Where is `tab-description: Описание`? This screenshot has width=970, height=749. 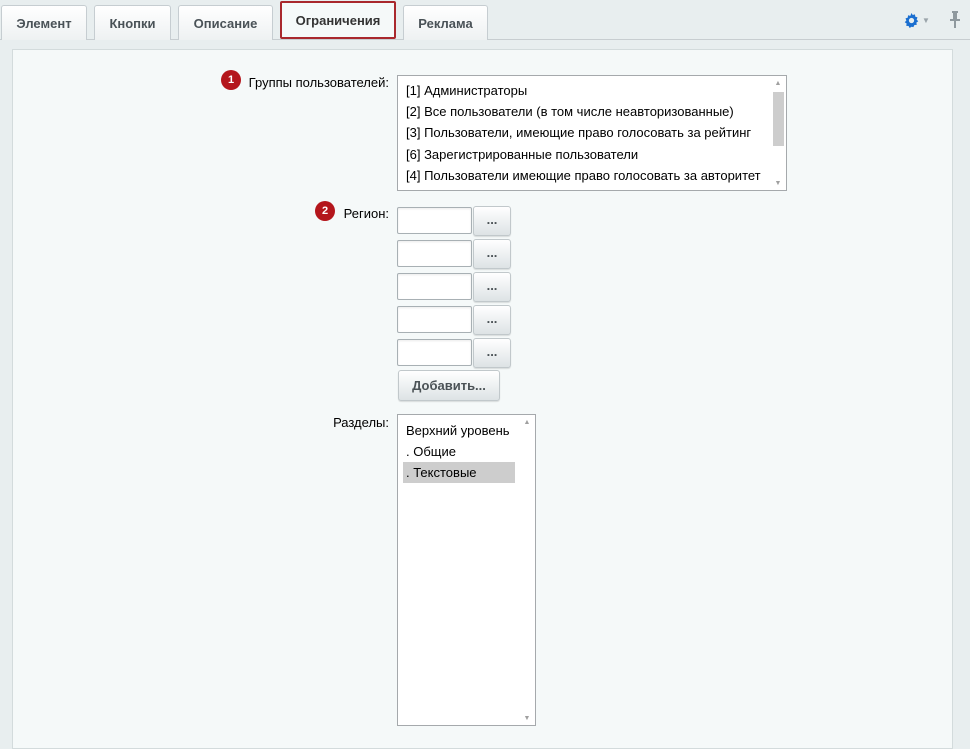 tab-description: Описание is located at coordinates (225, 22).